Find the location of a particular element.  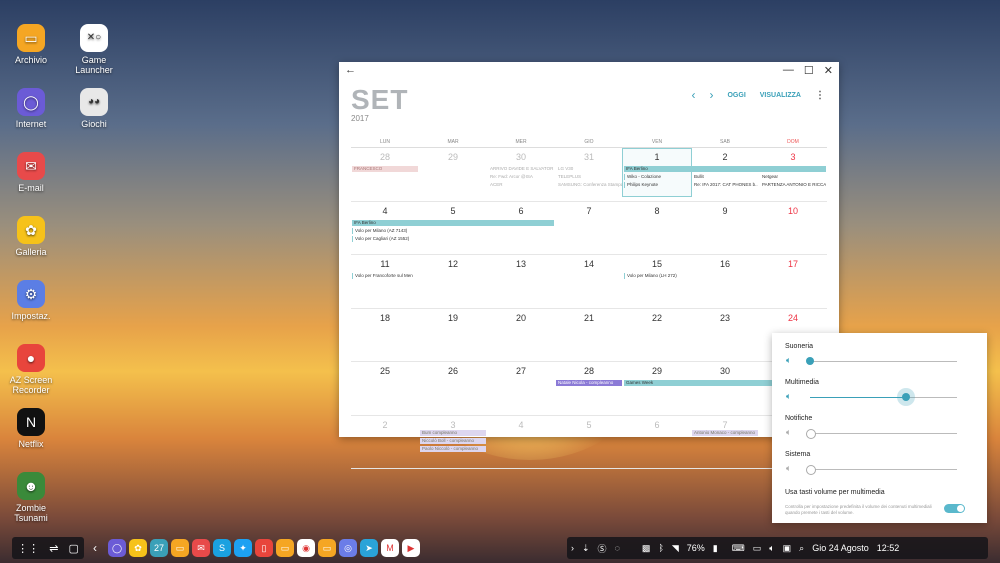

telegram-icon: ➤ is located at coordinates (369, 548).